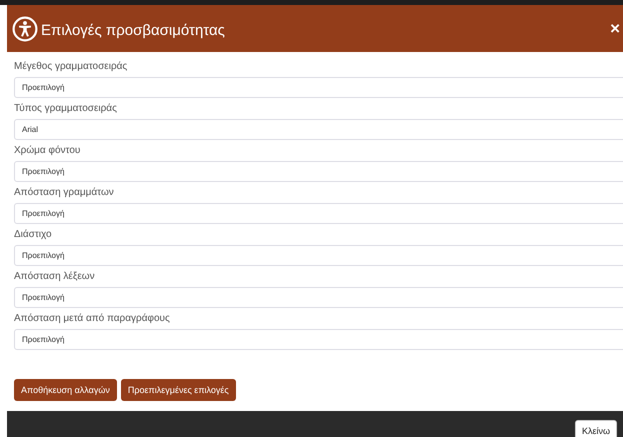 The width and height of the screenshot is (623, 437). I want to click on close-dialog-button: Κλείνω, so click(596, 428).